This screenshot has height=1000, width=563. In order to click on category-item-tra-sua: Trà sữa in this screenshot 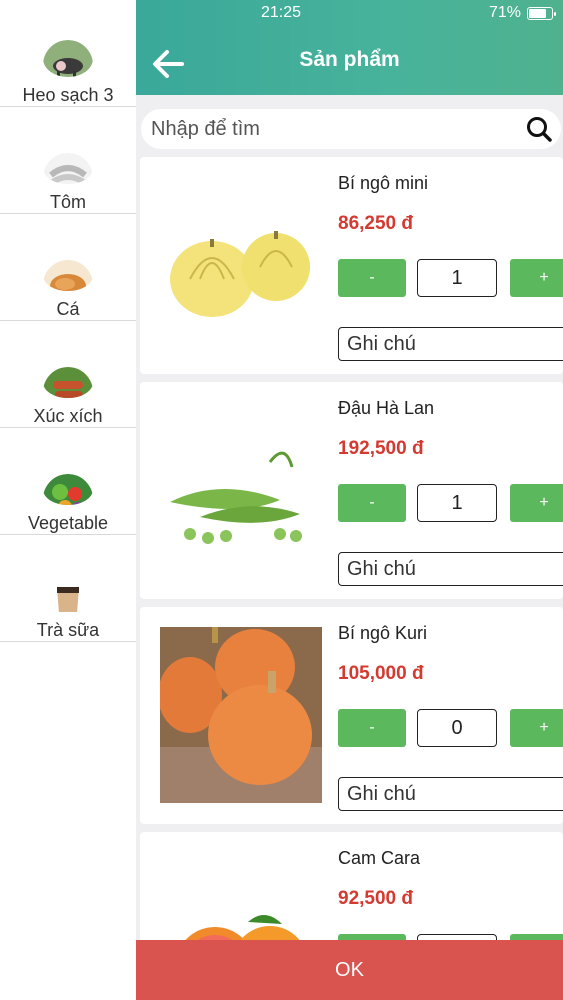, I will do `click(68, 588)`.